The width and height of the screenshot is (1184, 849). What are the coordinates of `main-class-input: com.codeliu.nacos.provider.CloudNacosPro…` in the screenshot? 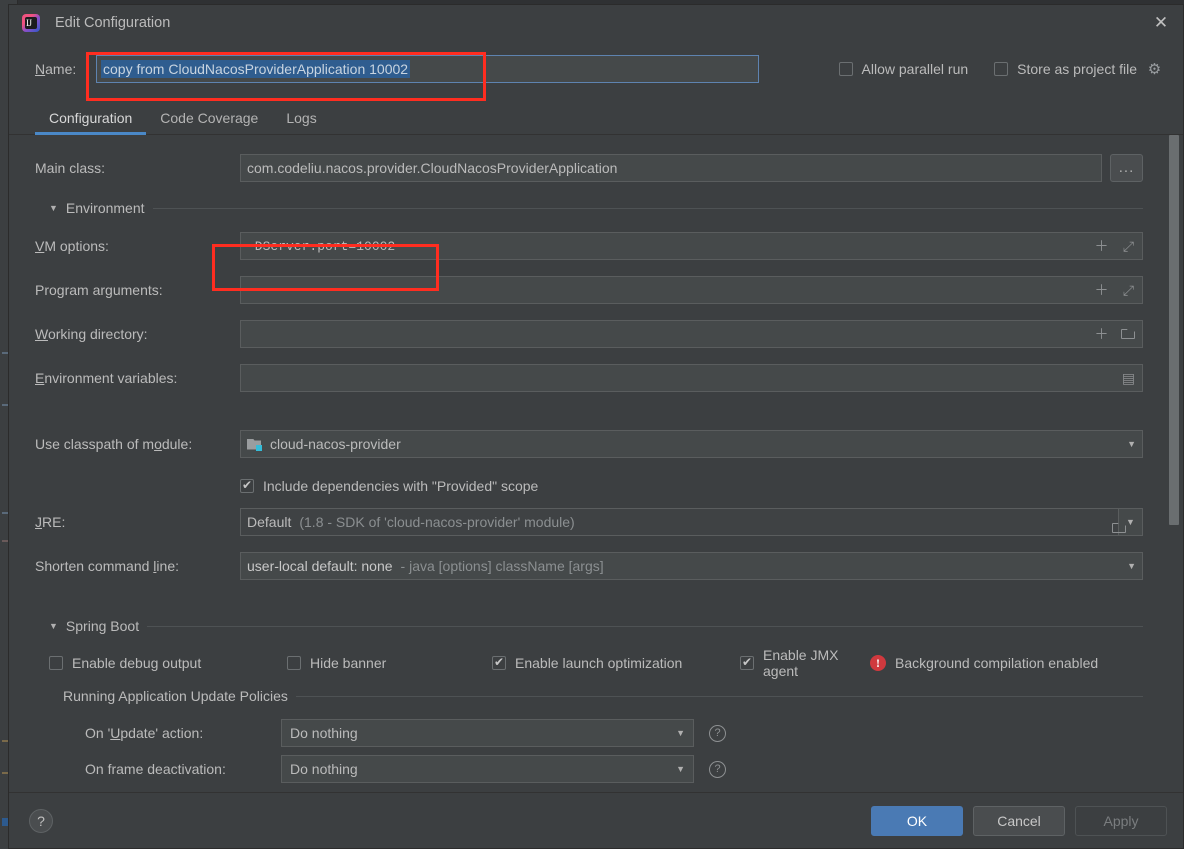 It's located at (671, 168).